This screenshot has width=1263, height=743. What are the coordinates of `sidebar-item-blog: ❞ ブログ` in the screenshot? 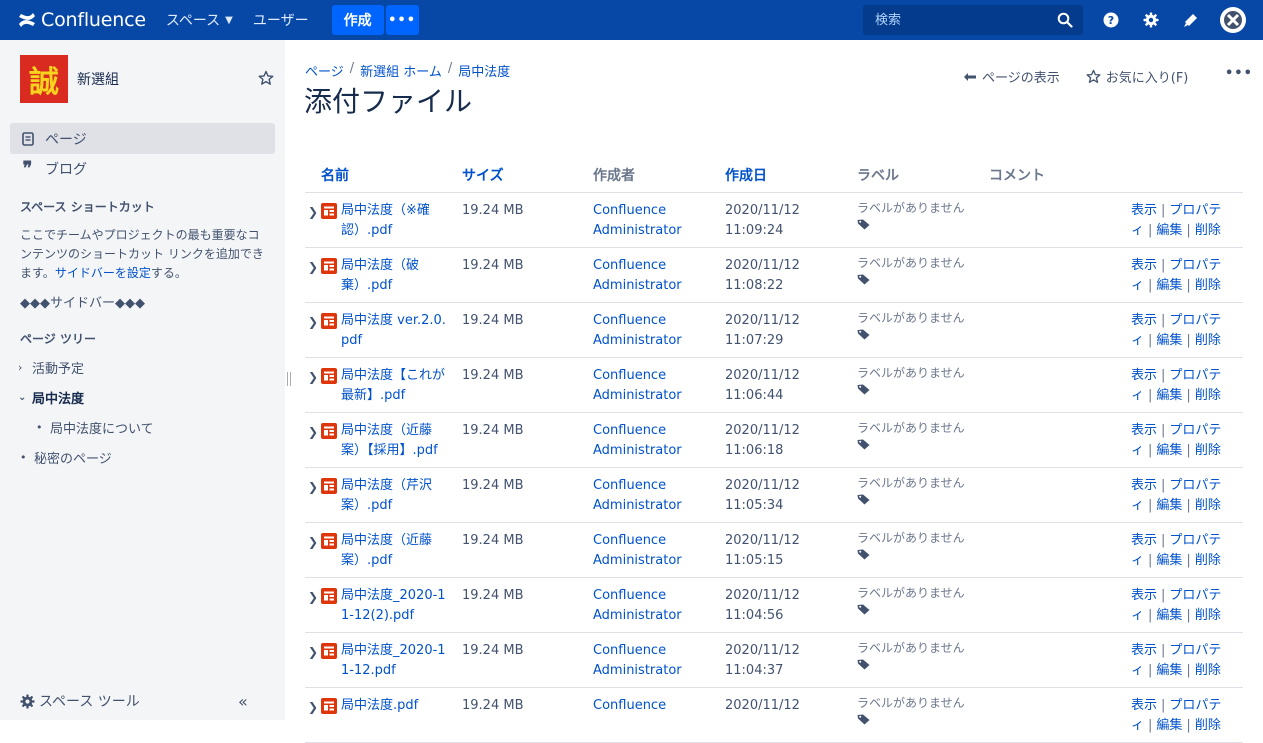 It's located at (142, 168).